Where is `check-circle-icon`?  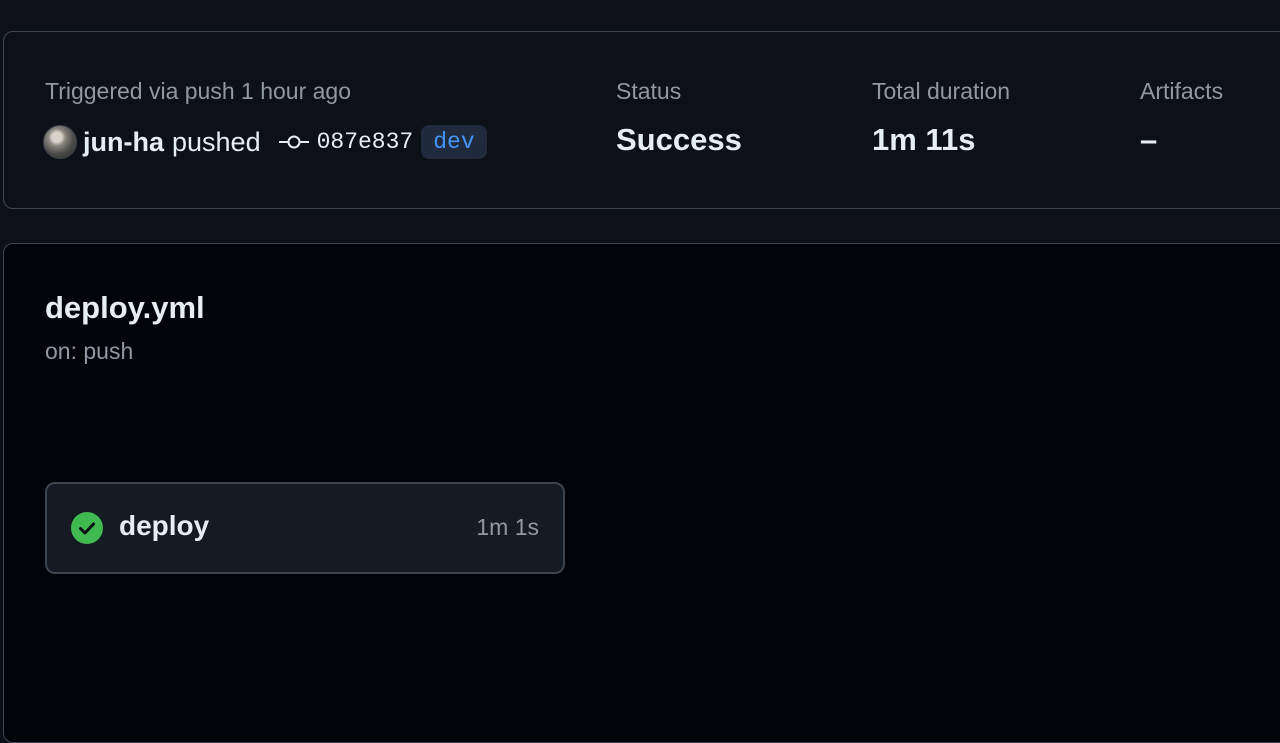
check-circle-icon is located at coordinates (87, 528).